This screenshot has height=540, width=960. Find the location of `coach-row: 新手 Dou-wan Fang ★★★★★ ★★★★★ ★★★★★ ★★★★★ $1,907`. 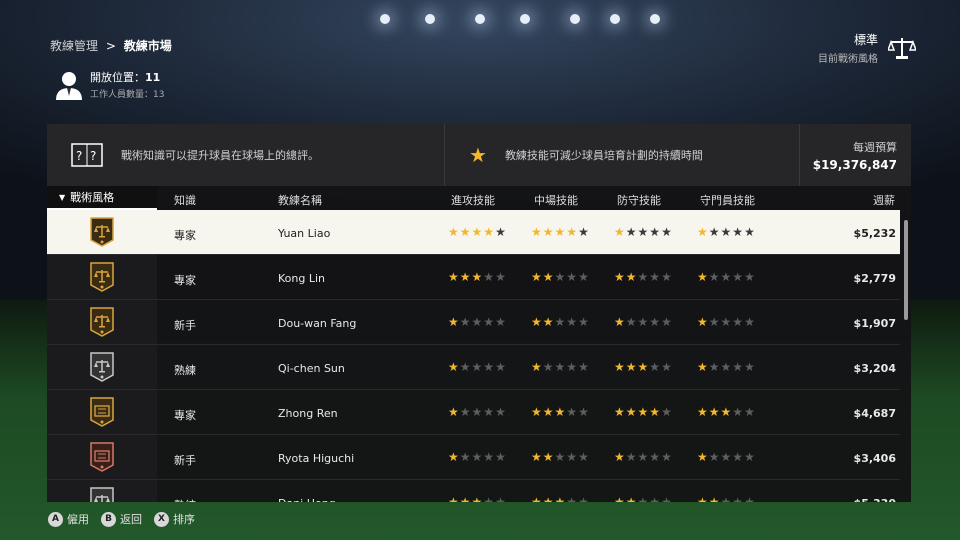

coach-row: 新手 Dou-wan Fang ★★★★★ ★★★★★ ★★★★★ ★★★★★ $1,907 is located at coordinates (473, 322).